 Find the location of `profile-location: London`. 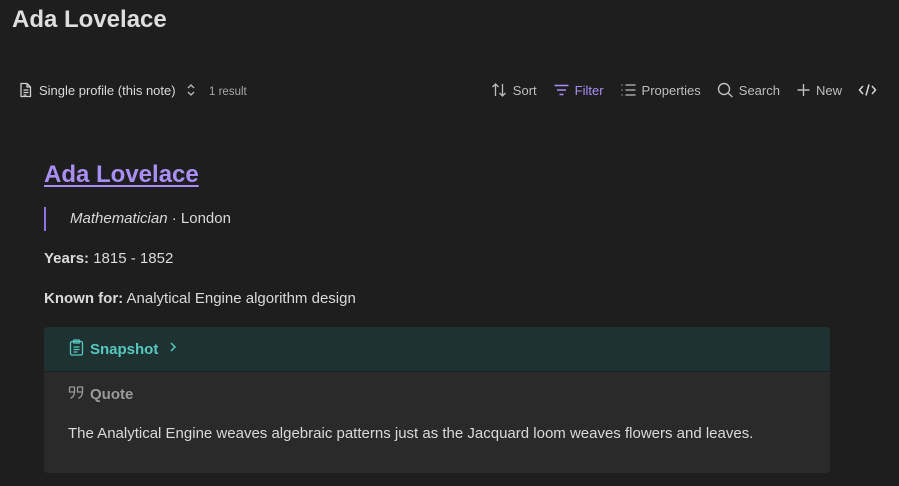

profile-location: London is located at coordinates (205, 218).